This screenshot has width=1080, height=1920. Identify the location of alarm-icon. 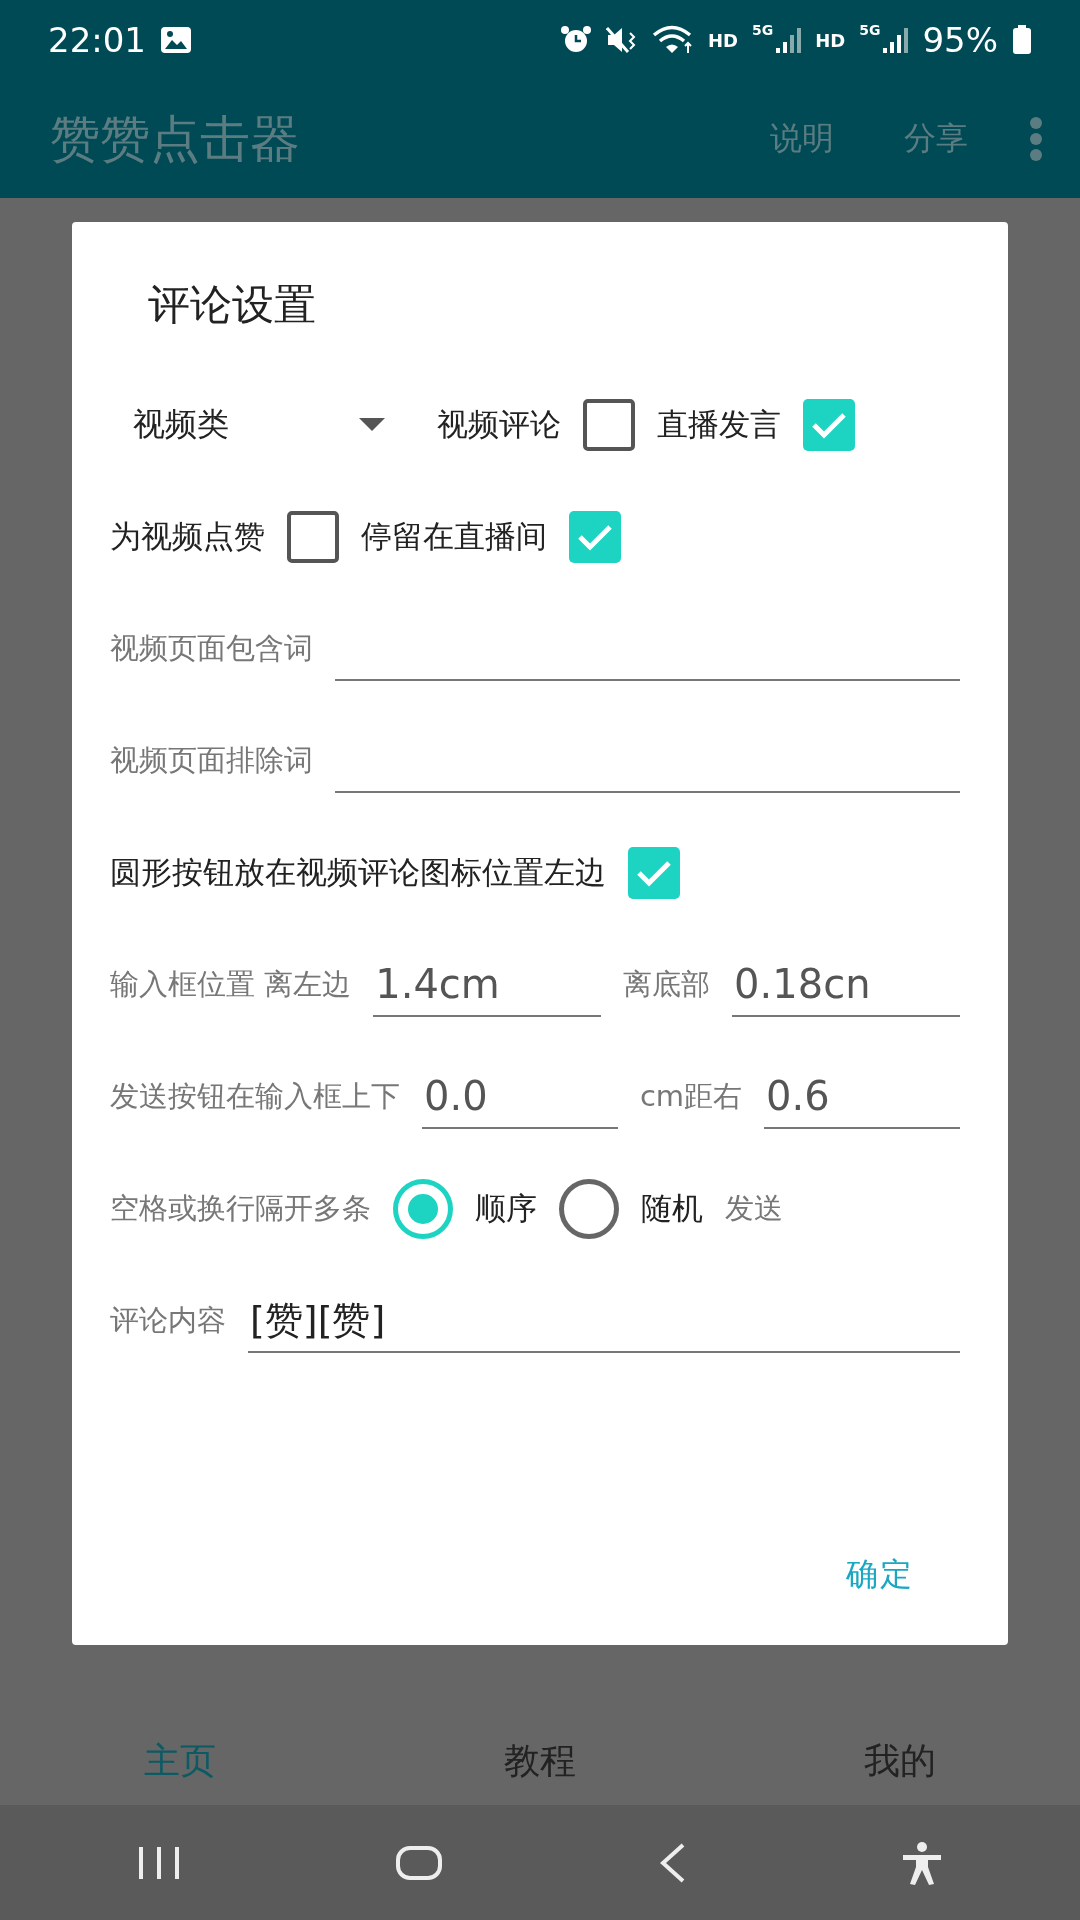
(575, 40).